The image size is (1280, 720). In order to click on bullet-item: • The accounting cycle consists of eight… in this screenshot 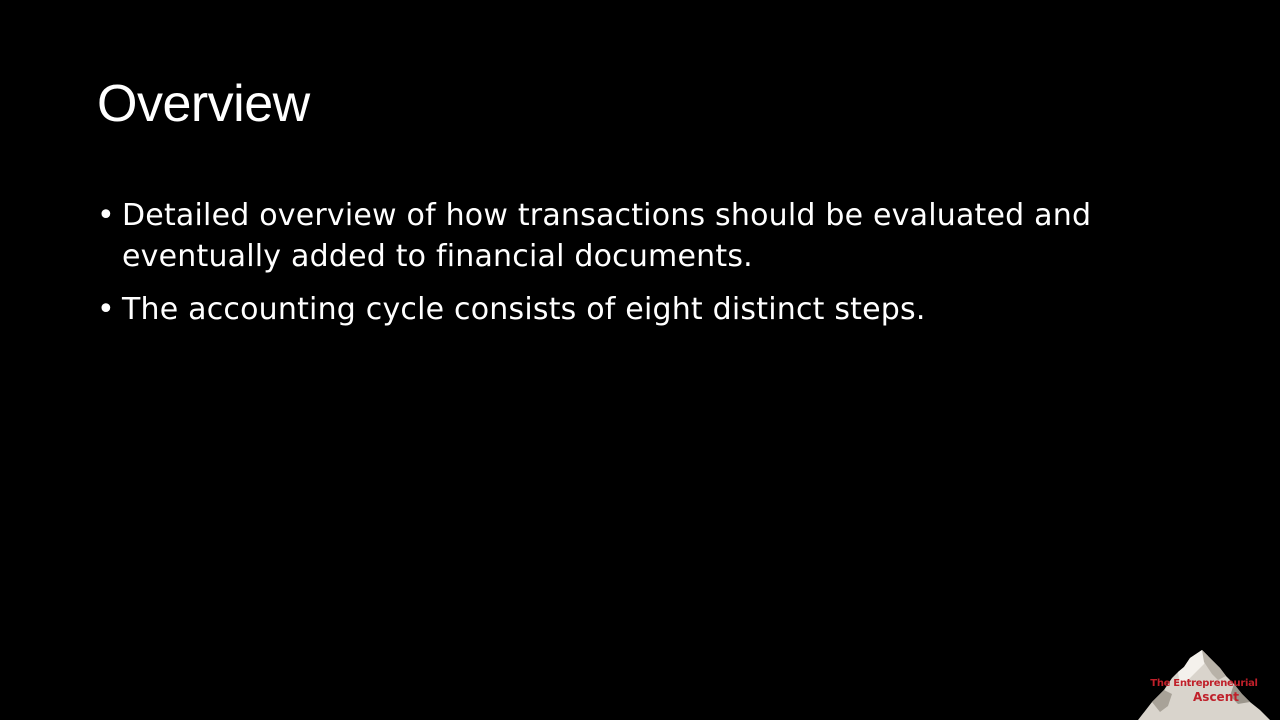, I will do `click(637, 309)`.